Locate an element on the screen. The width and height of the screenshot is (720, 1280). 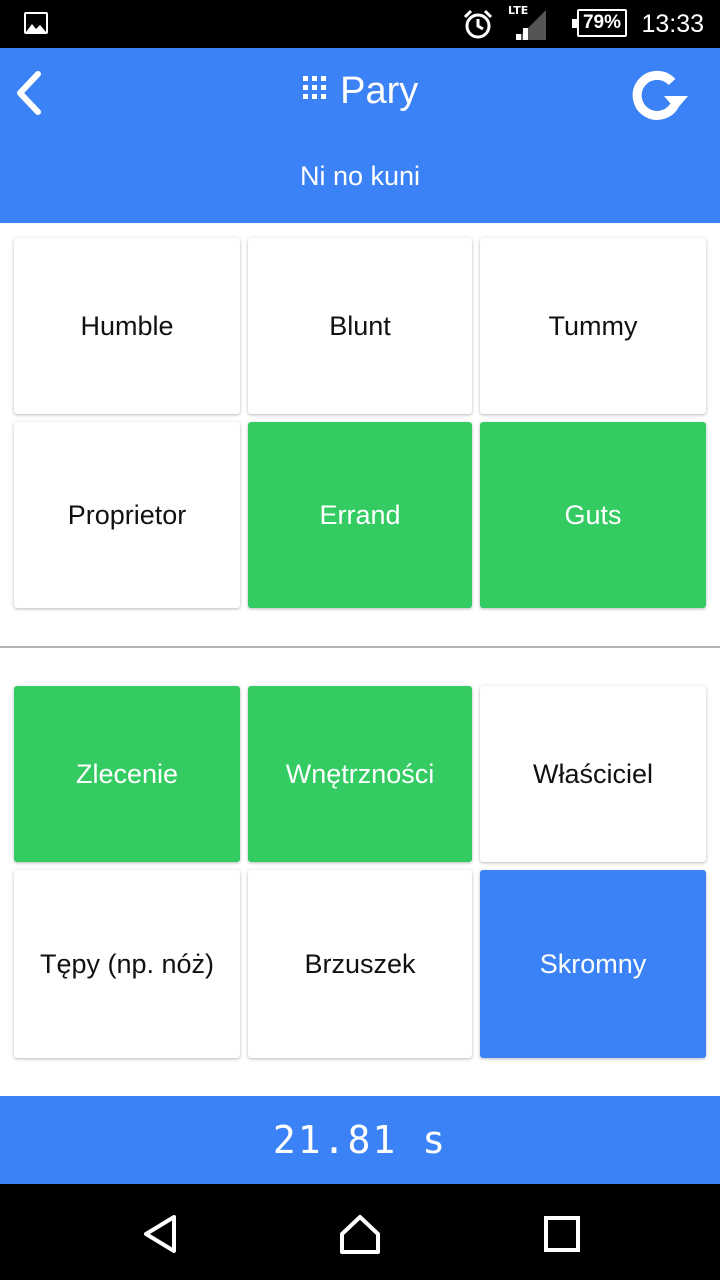
word-tile-brzuszek: Brzuszek is located at coordinates (360, 964).